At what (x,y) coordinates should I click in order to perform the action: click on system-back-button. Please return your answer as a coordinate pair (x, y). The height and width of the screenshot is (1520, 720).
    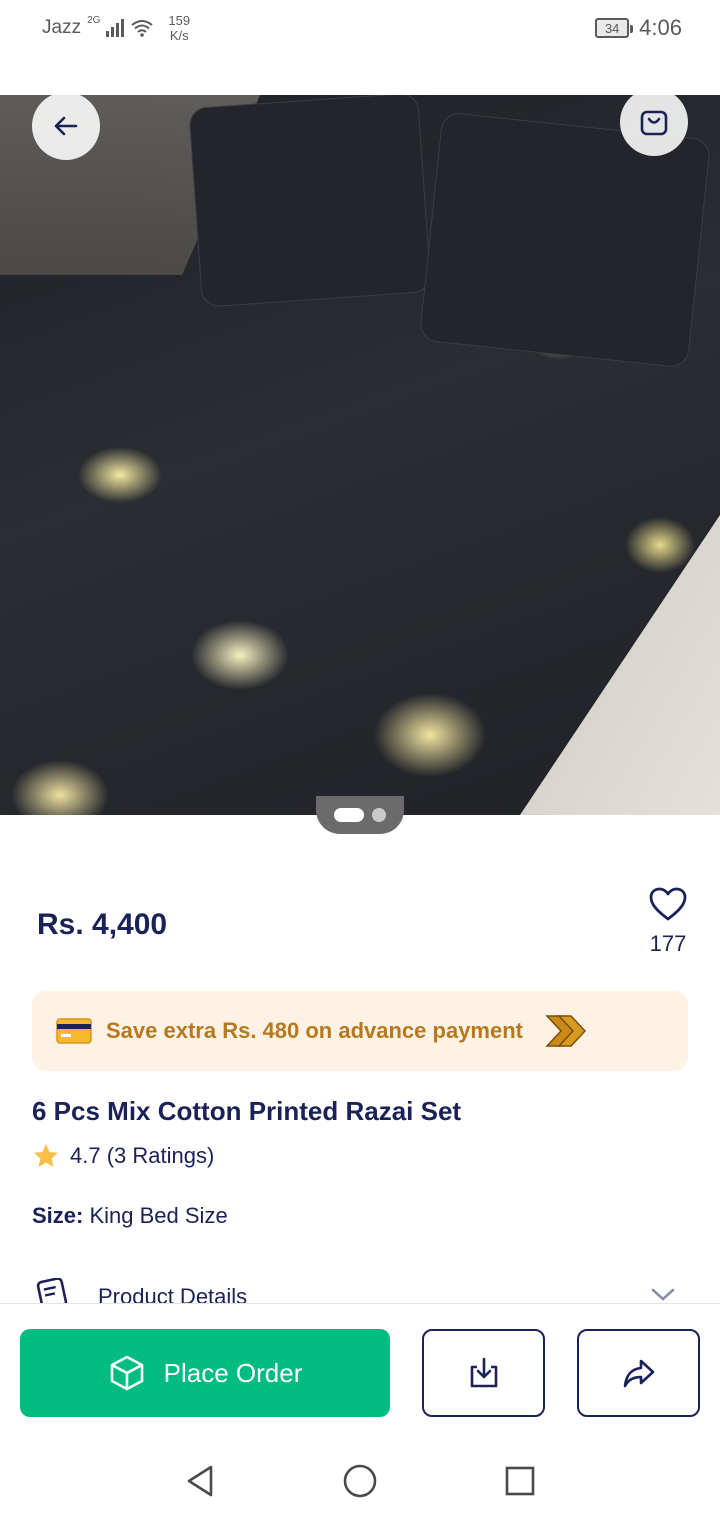
    Looking at the image, I should click on (200, 1481).